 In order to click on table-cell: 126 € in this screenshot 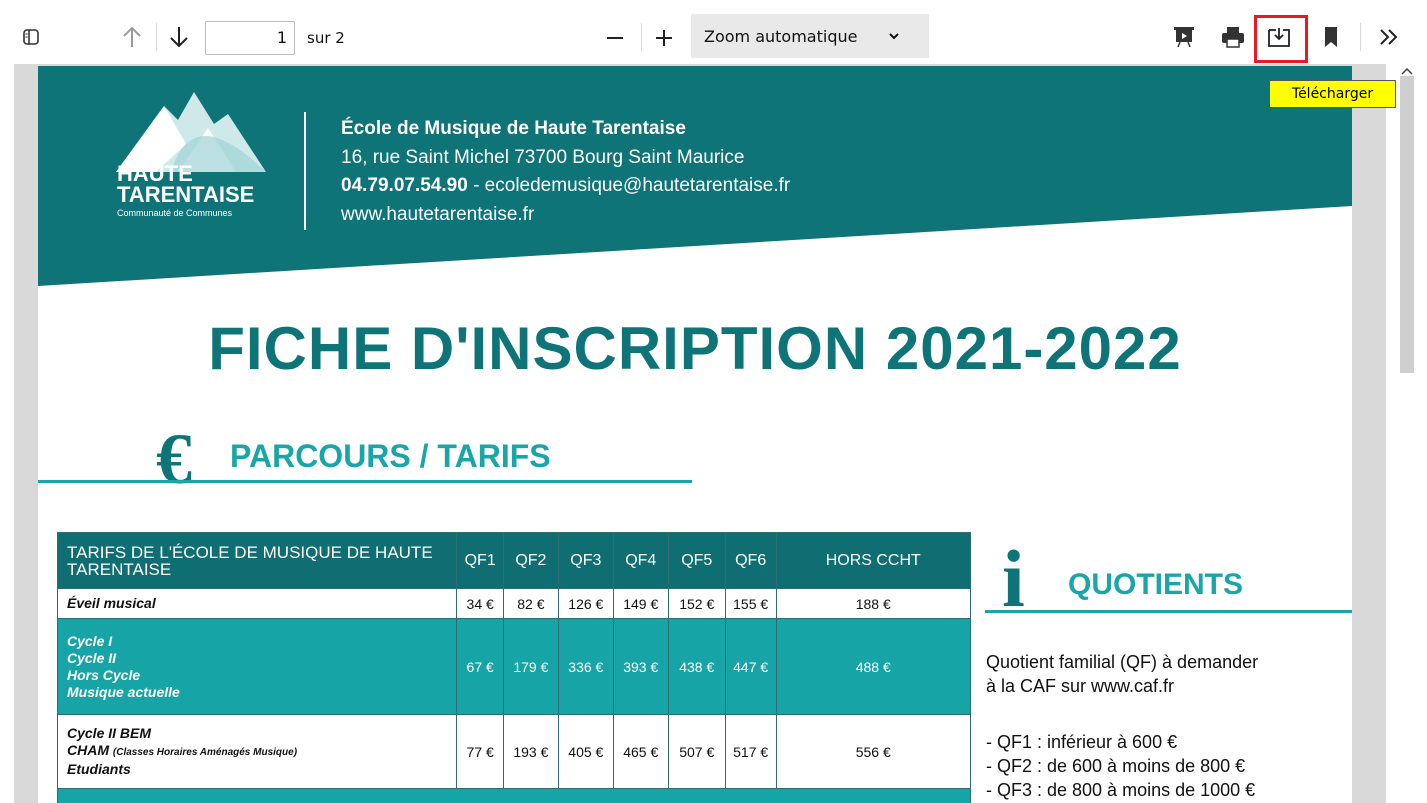, I will do `click(585, 603)`.